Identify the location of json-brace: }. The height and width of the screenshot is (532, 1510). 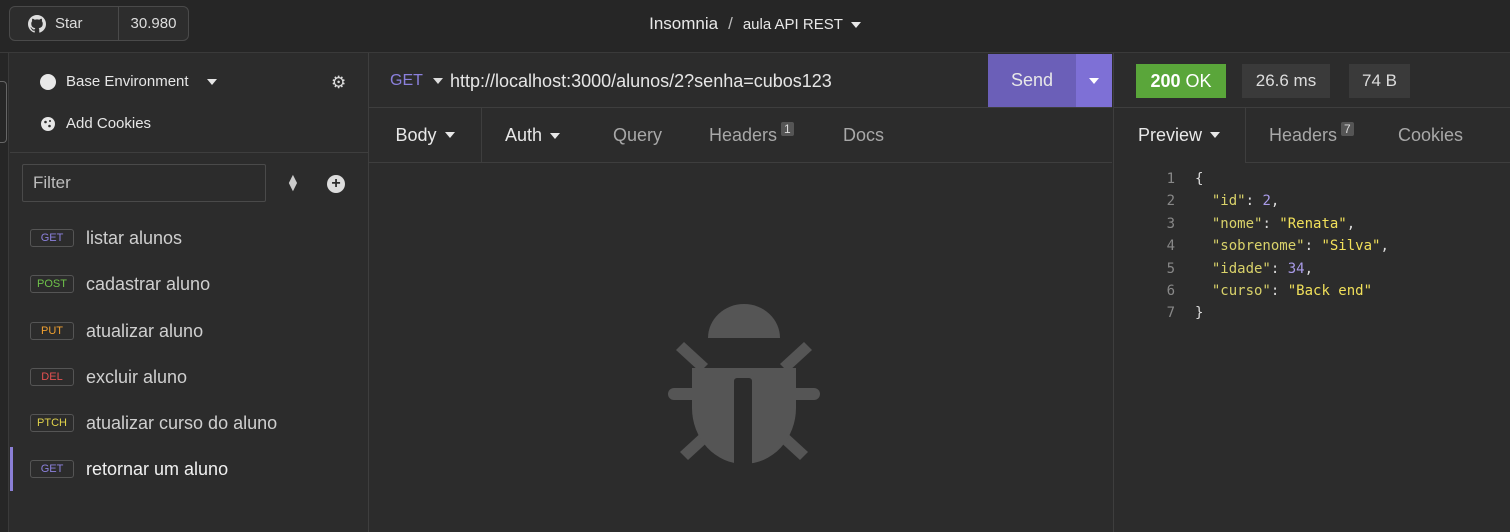
(1199, 313).